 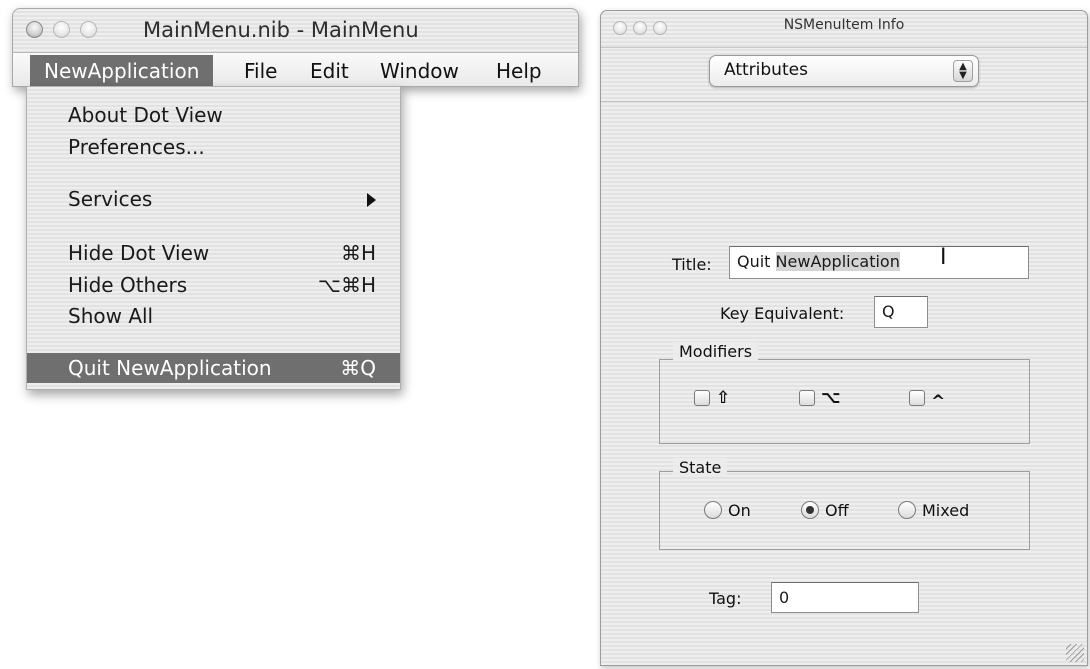 What do you see at coordinates (844, 71) in the screenshot?
I see `inspector-pane-popup: Attributes ▲ ▼` at bounding box center [844, 71].